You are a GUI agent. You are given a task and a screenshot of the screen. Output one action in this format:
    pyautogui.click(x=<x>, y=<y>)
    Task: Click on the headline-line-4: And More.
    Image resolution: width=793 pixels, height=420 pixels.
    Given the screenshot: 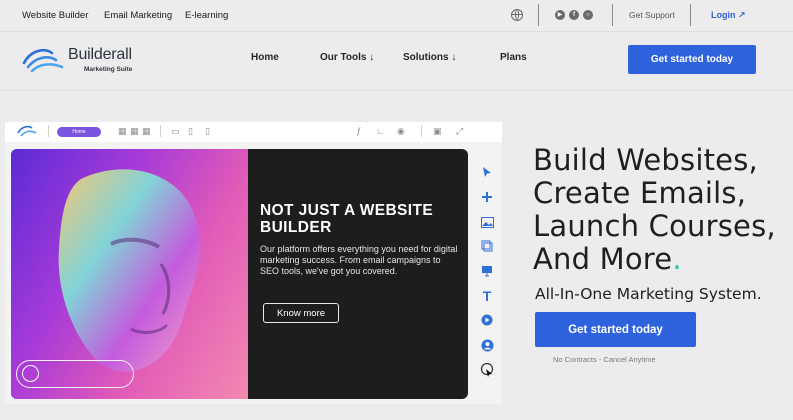 What is the action you would take?
    pyautogui.click(x=607, y=259)
    